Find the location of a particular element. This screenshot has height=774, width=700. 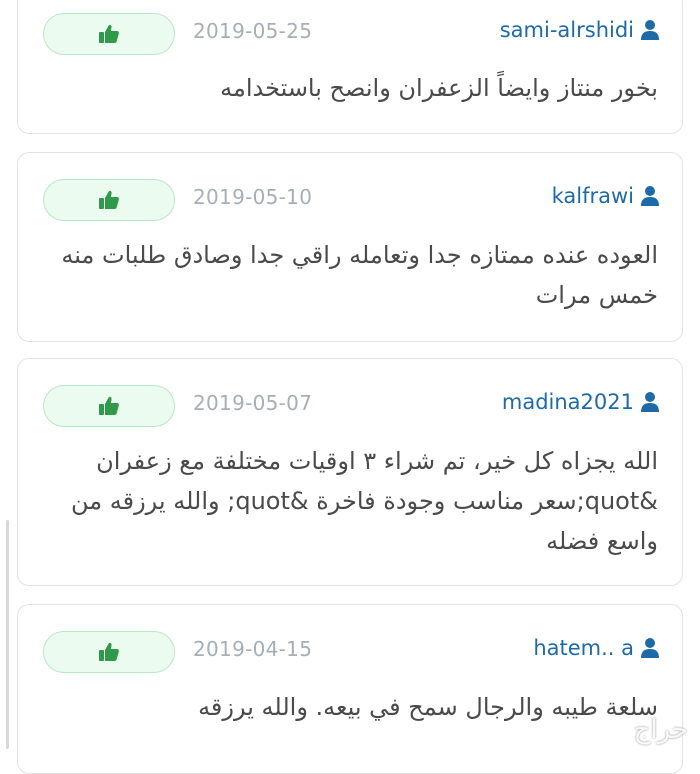

review-header: 2019-04-15 hatem.. a is located at coordinates (350, 654).